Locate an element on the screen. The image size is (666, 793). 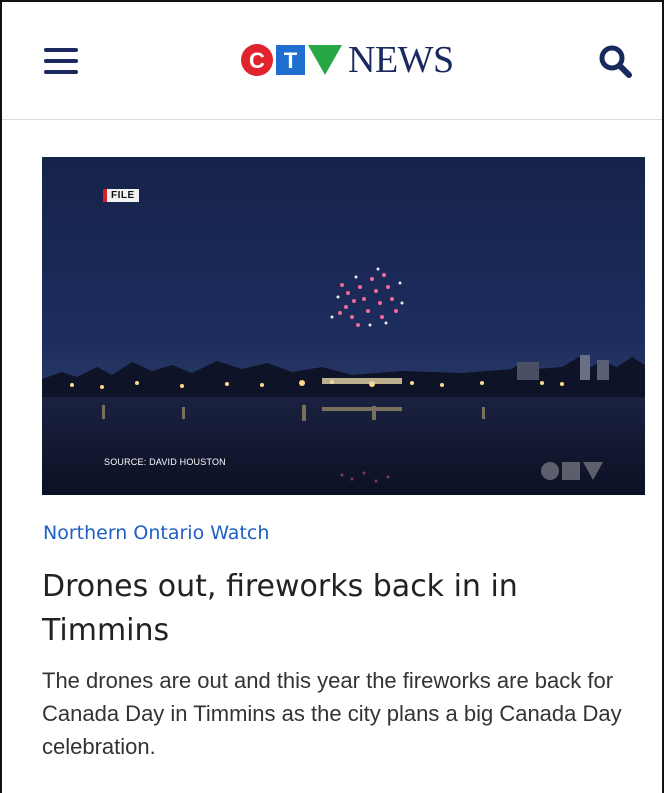
file-badge: FILE is located at coordinates (121, 195).